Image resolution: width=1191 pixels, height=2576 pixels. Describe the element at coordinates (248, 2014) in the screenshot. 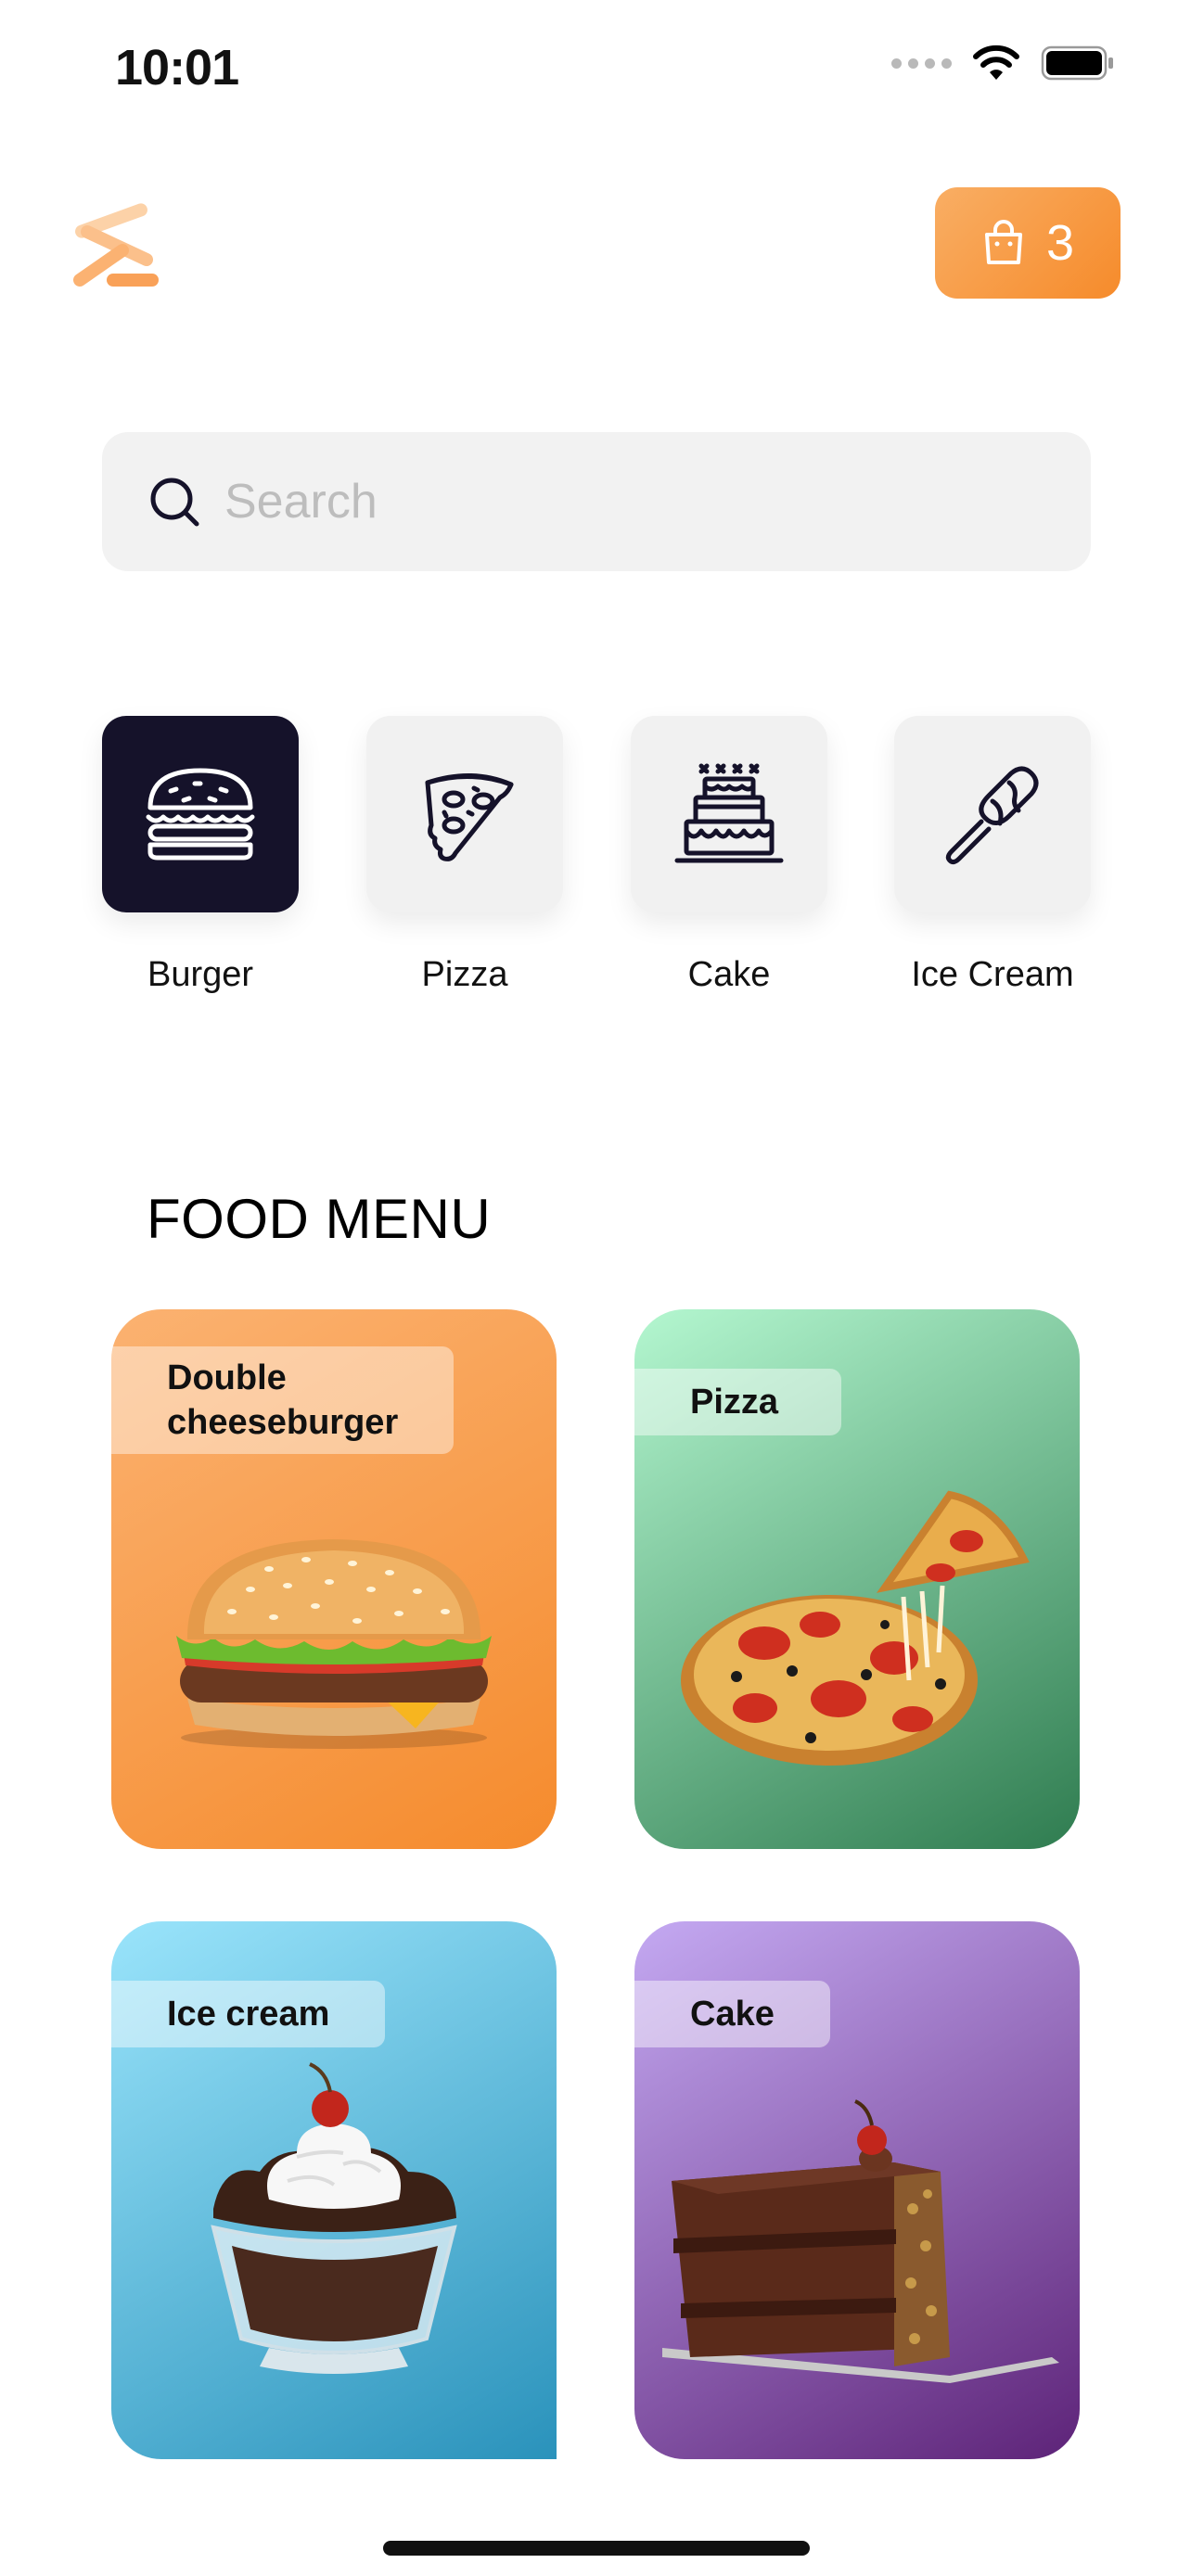

I see `menu-card-label: Ice cream` at that location.